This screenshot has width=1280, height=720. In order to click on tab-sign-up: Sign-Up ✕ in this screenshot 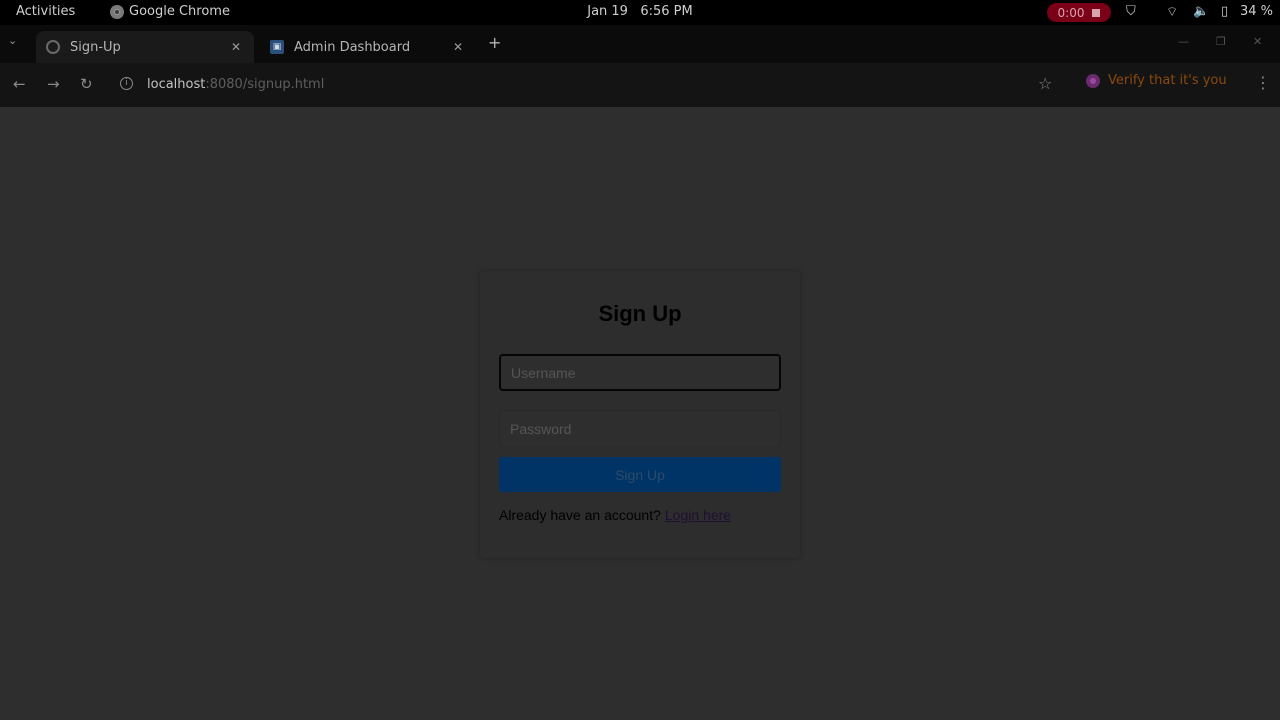, I will do `click(145, 47)`.